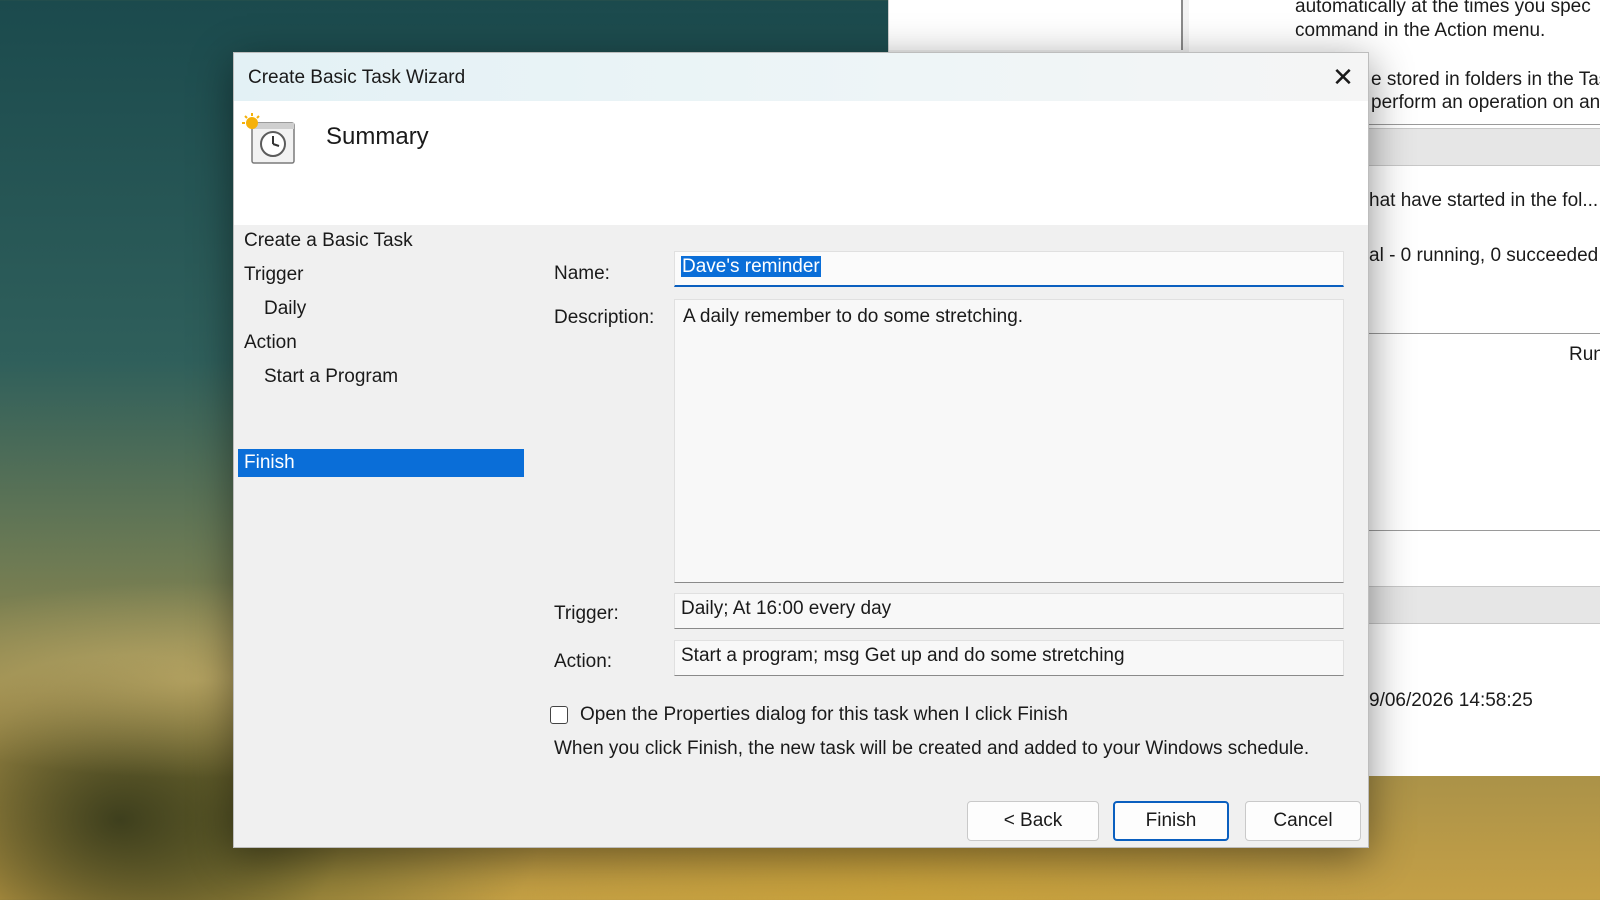 The height and width of the screenshot is (900, 1600). Describe the element at coordinates (381, 343) in the screenshot. I see `step-action: Action` at that location.